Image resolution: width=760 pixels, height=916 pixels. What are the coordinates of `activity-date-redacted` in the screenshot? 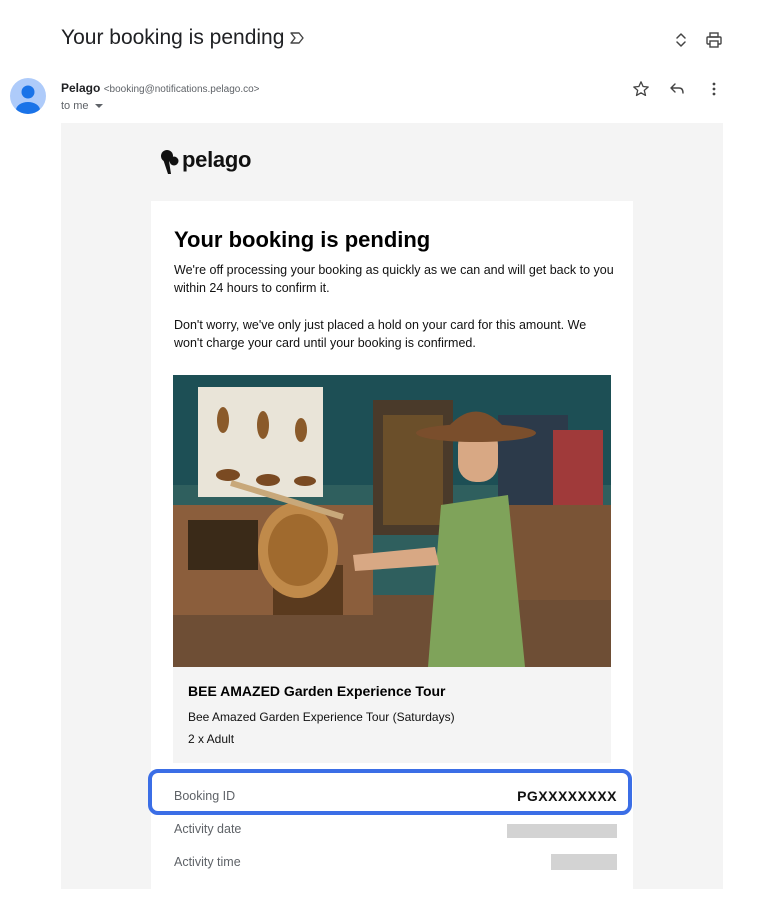 It's located at (562, 831).